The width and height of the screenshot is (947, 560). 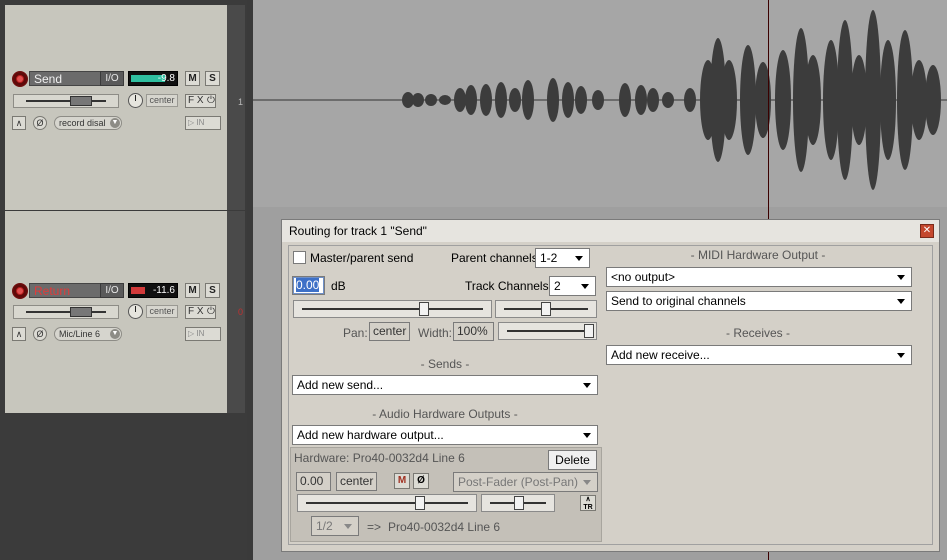 What do you see at coordinates (588, 503) in the screenshot?
I see `hardware-tr-button: ∧ TR` at bounding box center [588, 503].